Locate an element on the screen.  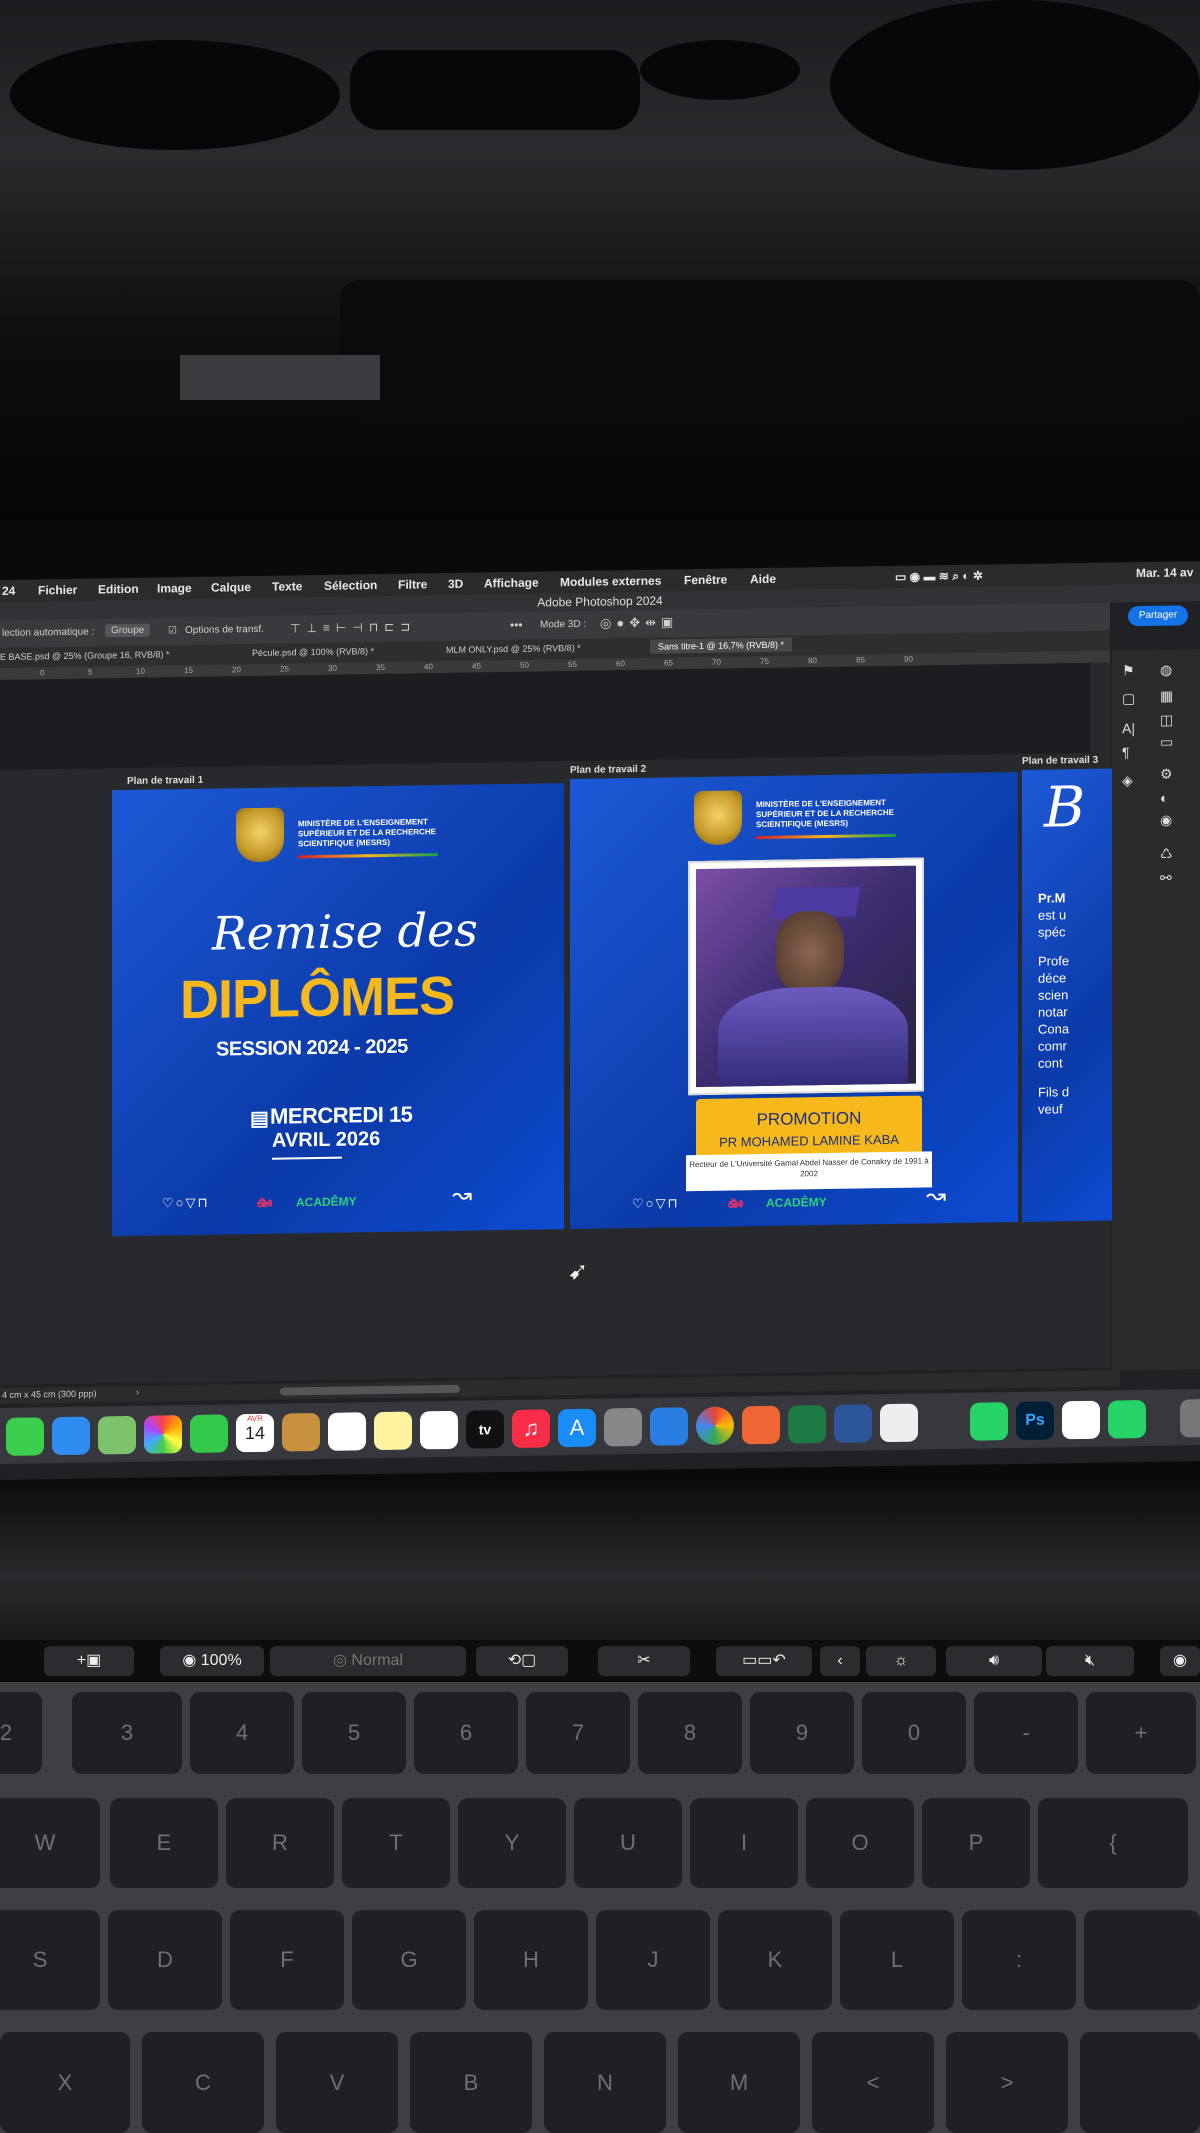
siri-icon: ◉ is located at coordinates (1180, 1661).